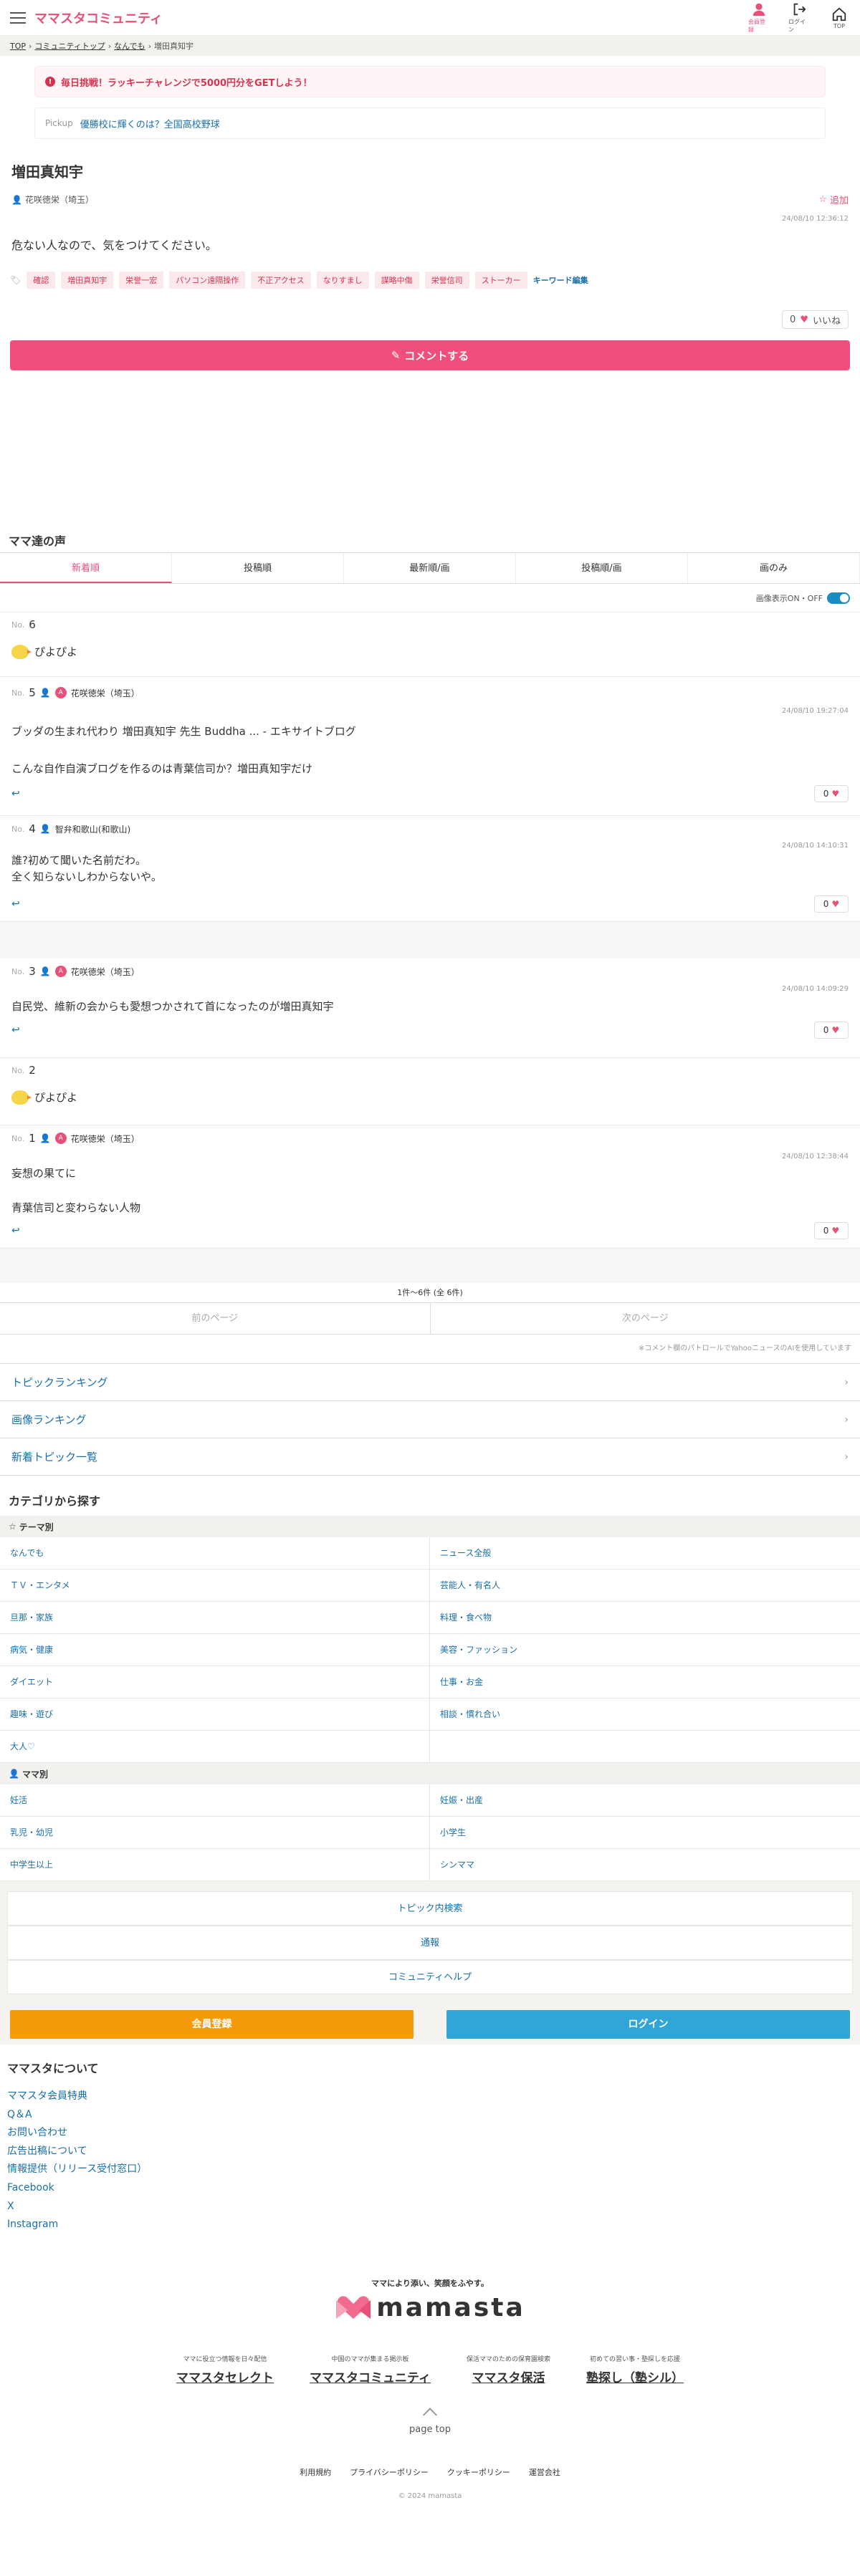 The height and width of the screenshot is (2576, 860). I want to click on about-link: 広告出稿について, so click(430, 2152).